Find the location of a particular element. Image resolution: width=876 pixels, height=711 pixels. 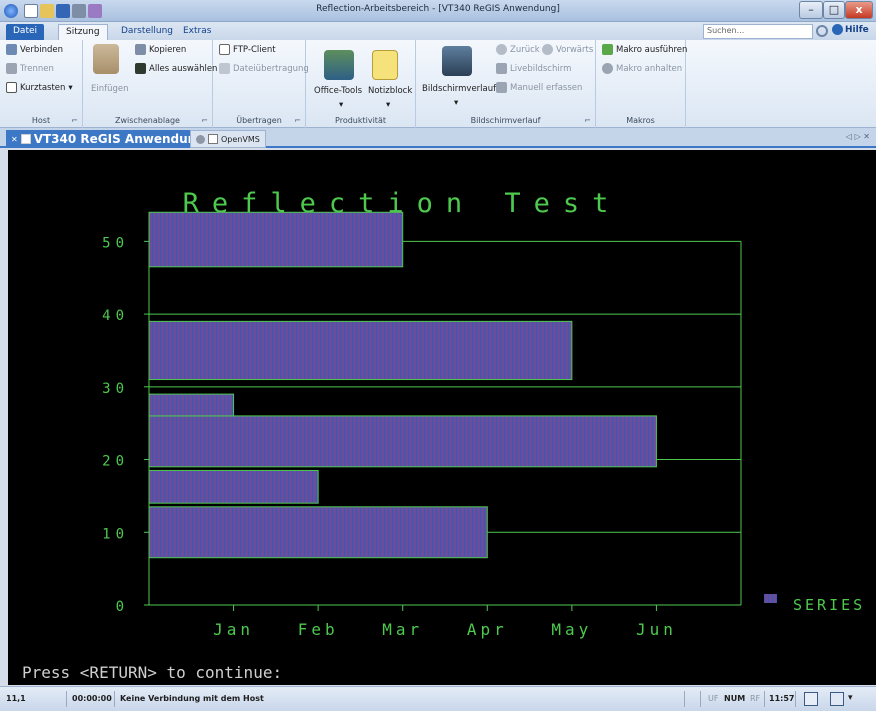

legend-swatch is located at coordinates (770, 598).